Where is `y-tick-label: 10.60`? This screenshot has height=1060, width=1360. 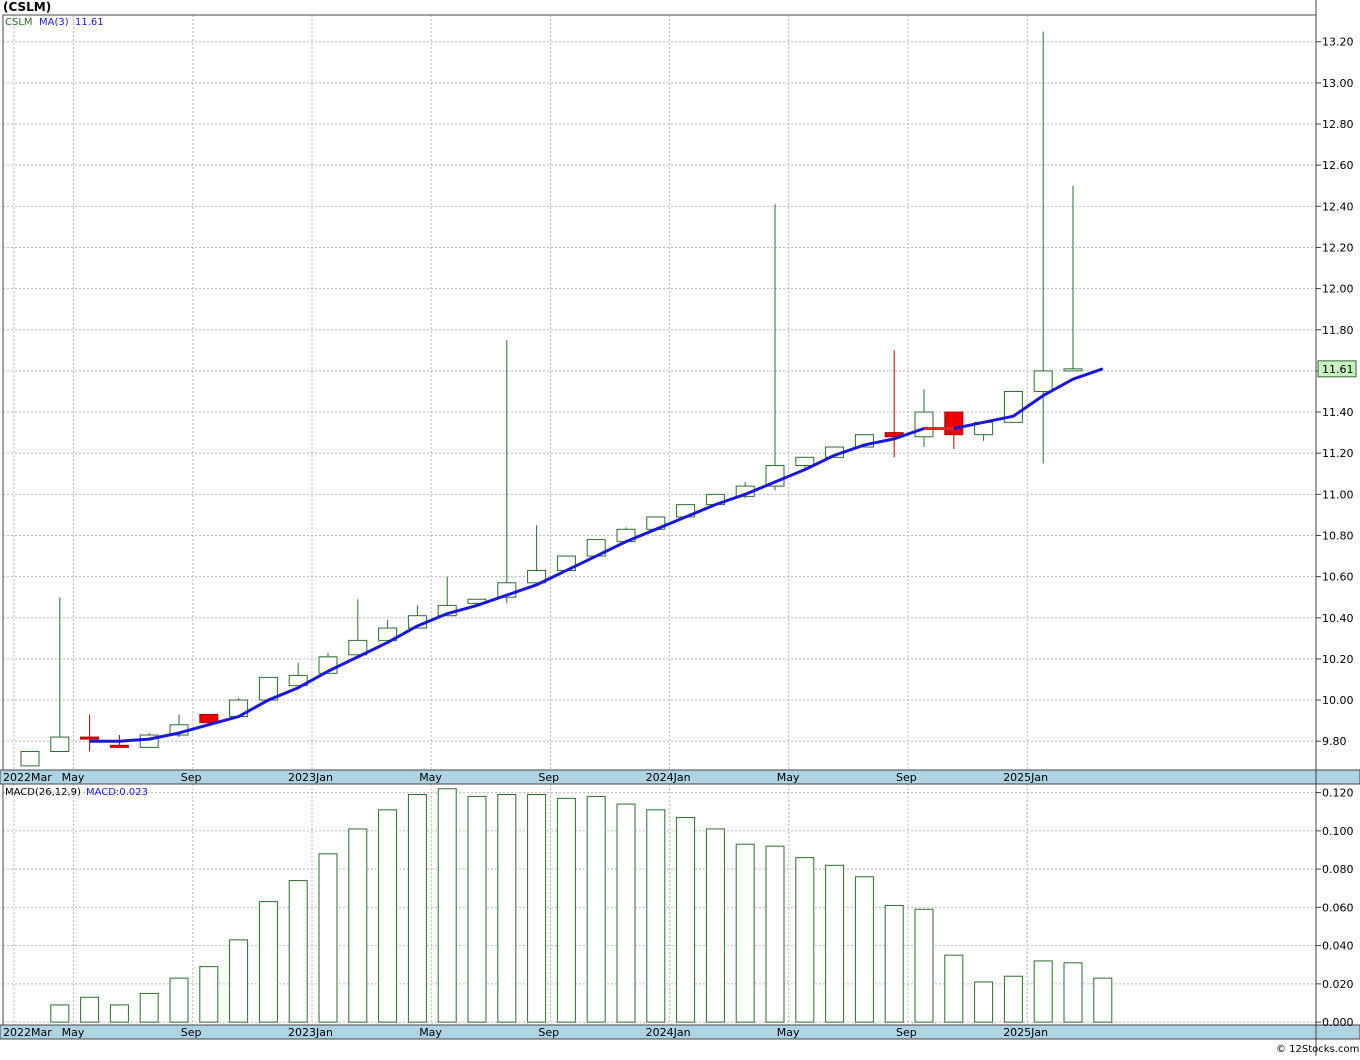 y-tick-label: 10.60 is located at coordinates (1338, 577).